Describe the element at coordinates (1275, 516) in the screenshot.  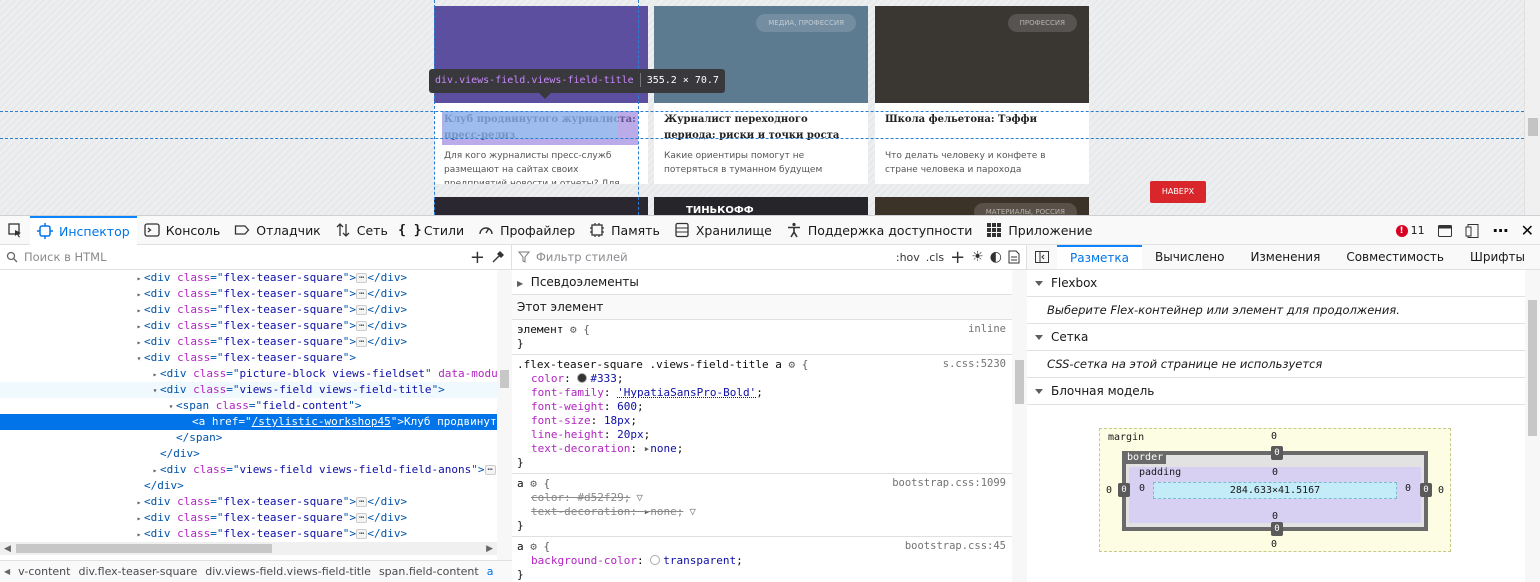
I see `padding-bottom-value: 0` at that location.